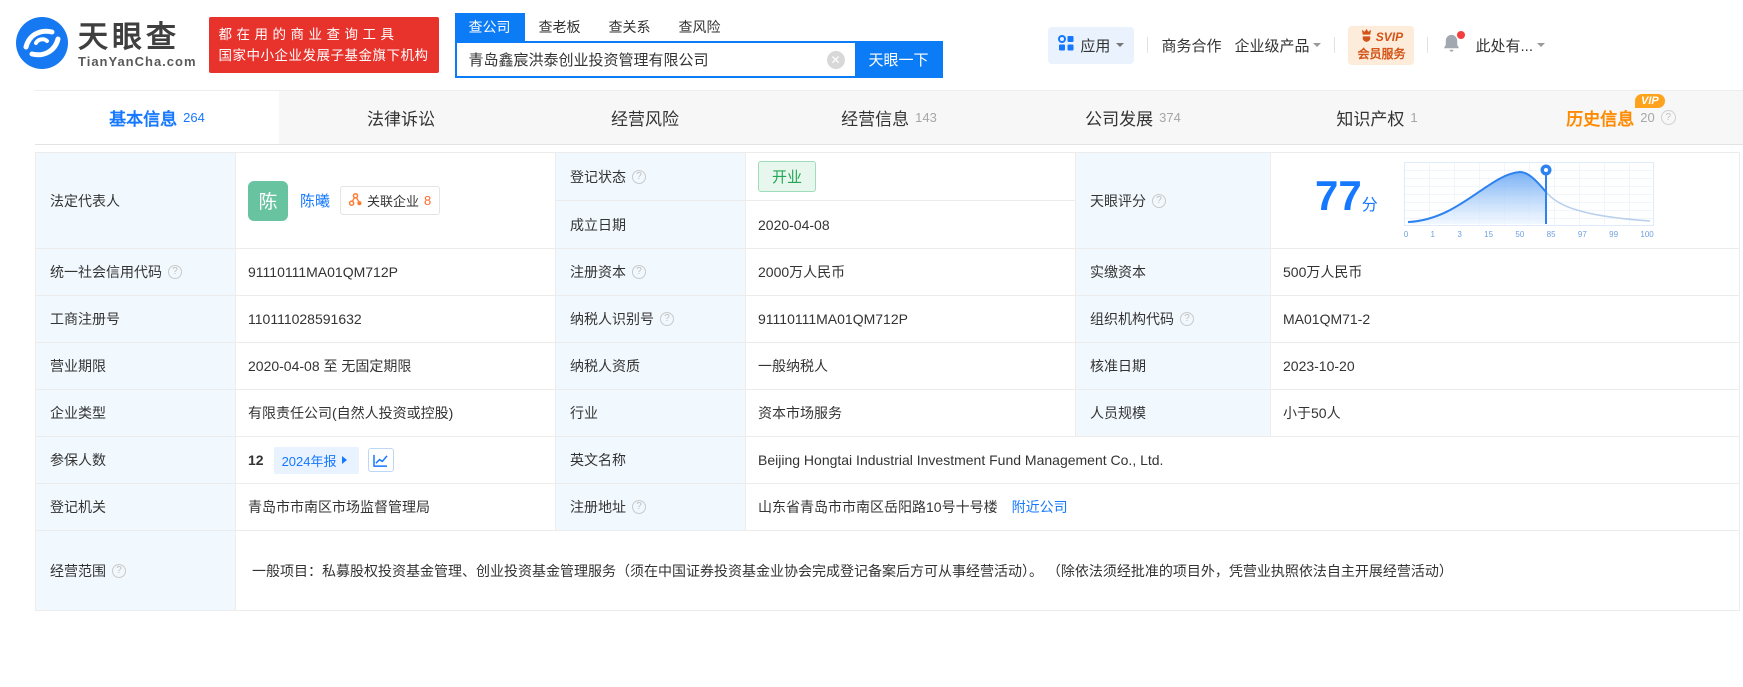  Describe the element at coordinates (1243, 507) in the screenshot. I see `reg-address-value: 山东省青岛市市南区岳阳路10号十号楼 附近公司` at that location.